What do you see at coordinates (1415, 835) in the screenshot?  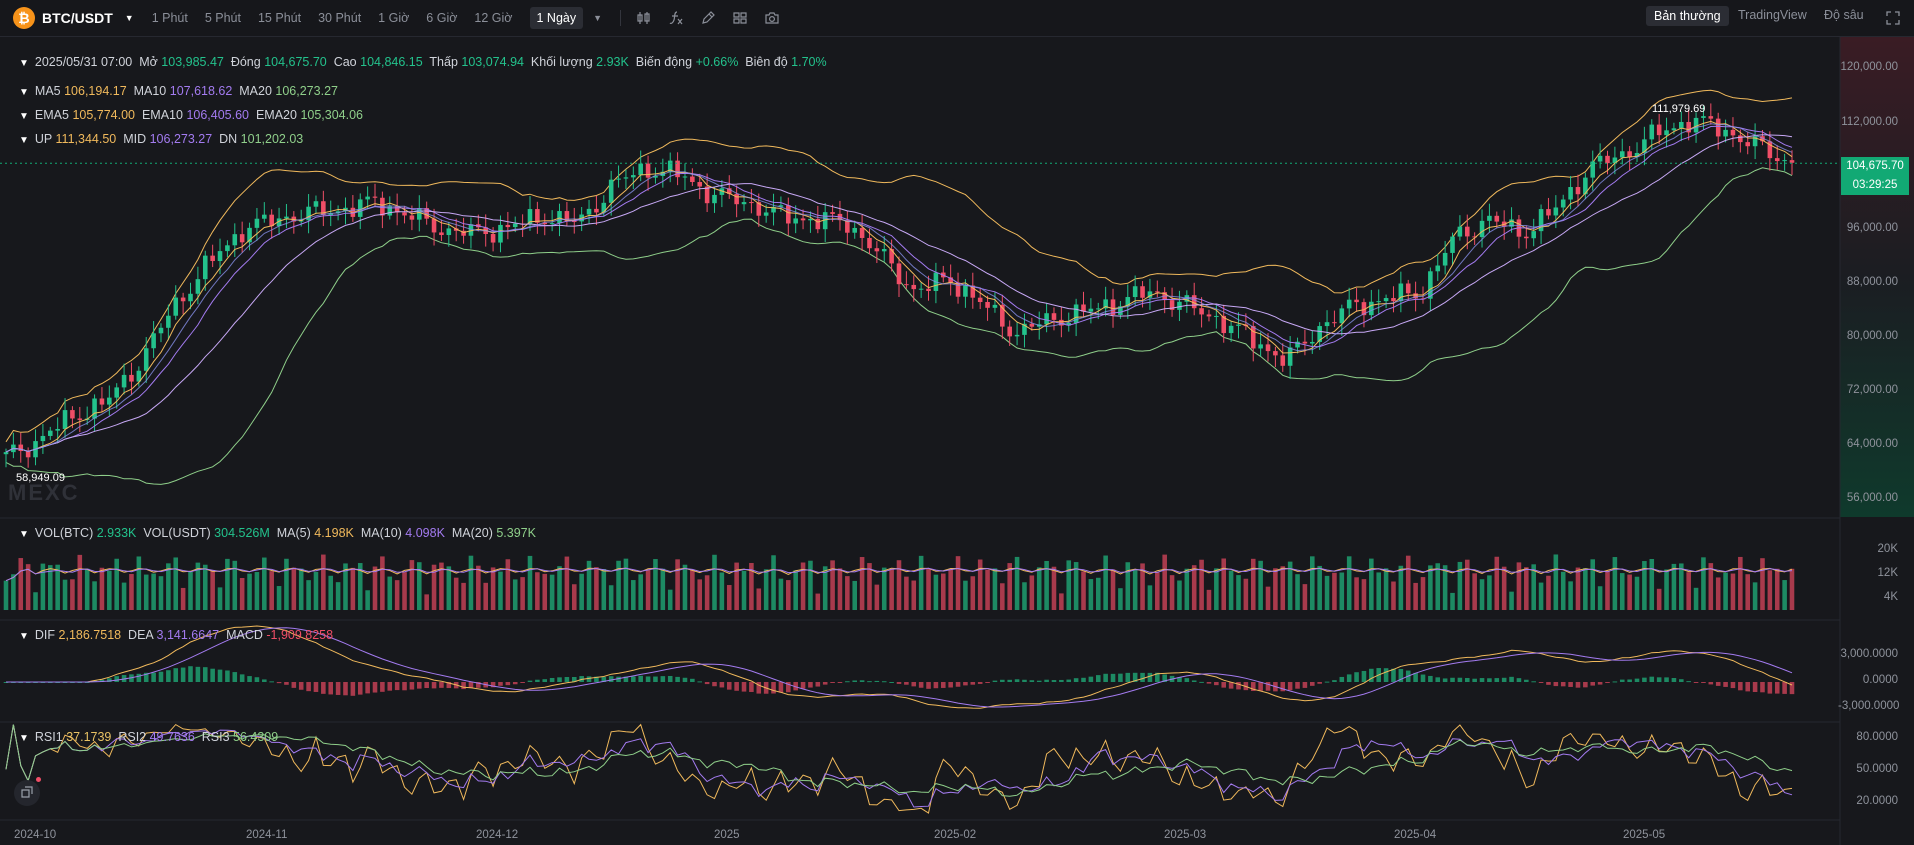 I see `time-tick: 2025-04` at bounding box center [1415, 835].